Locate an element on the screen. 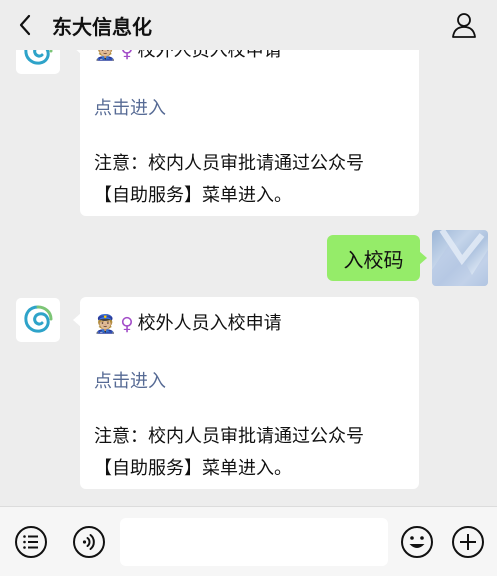  official-avatar is located at coordinates (38, 320).